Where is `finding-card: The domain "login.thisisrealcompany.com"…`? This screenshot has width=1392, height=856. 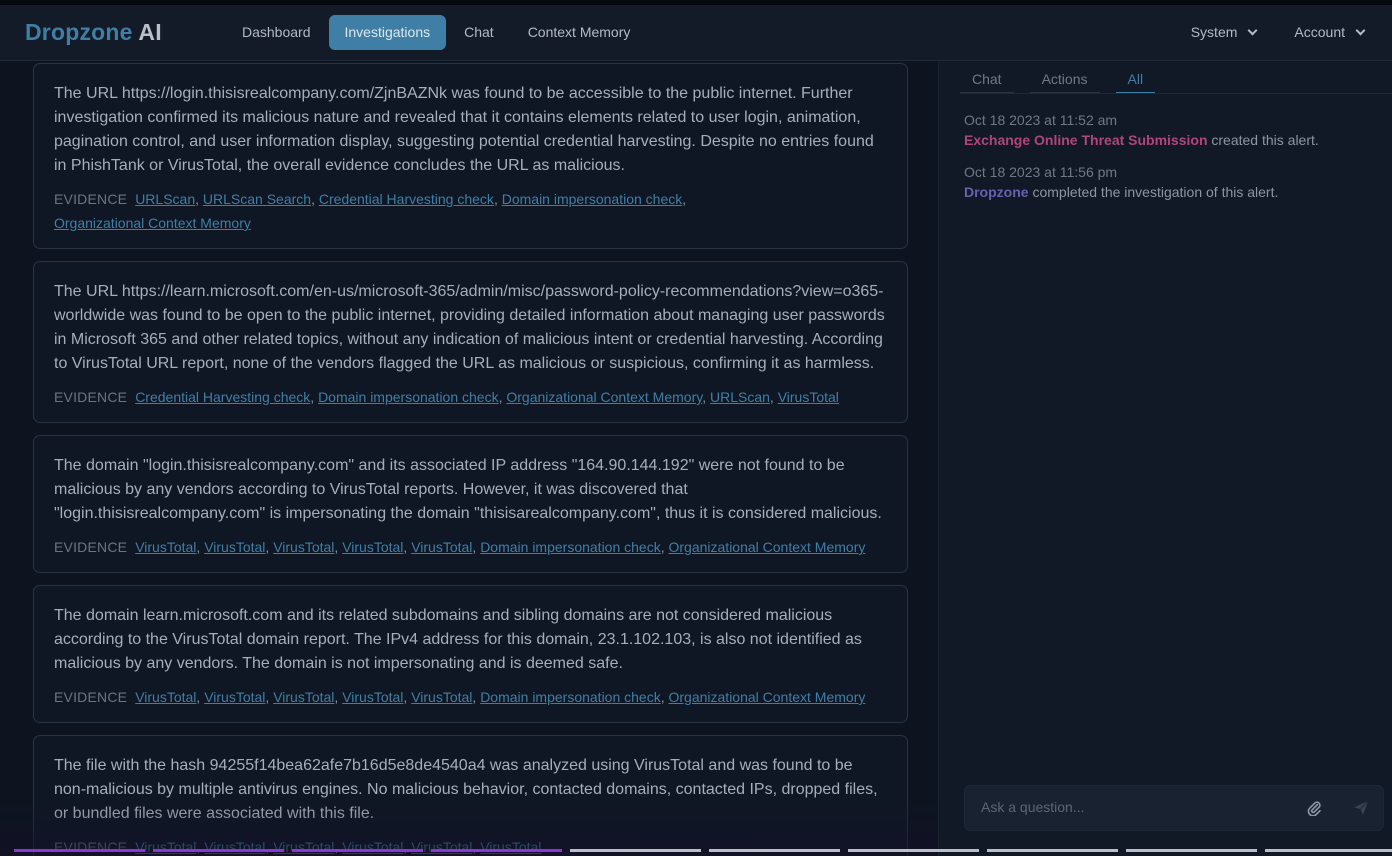 finding-card: The domain "login.thisisrealcompany.com"… is located at coordinates (470, 504).